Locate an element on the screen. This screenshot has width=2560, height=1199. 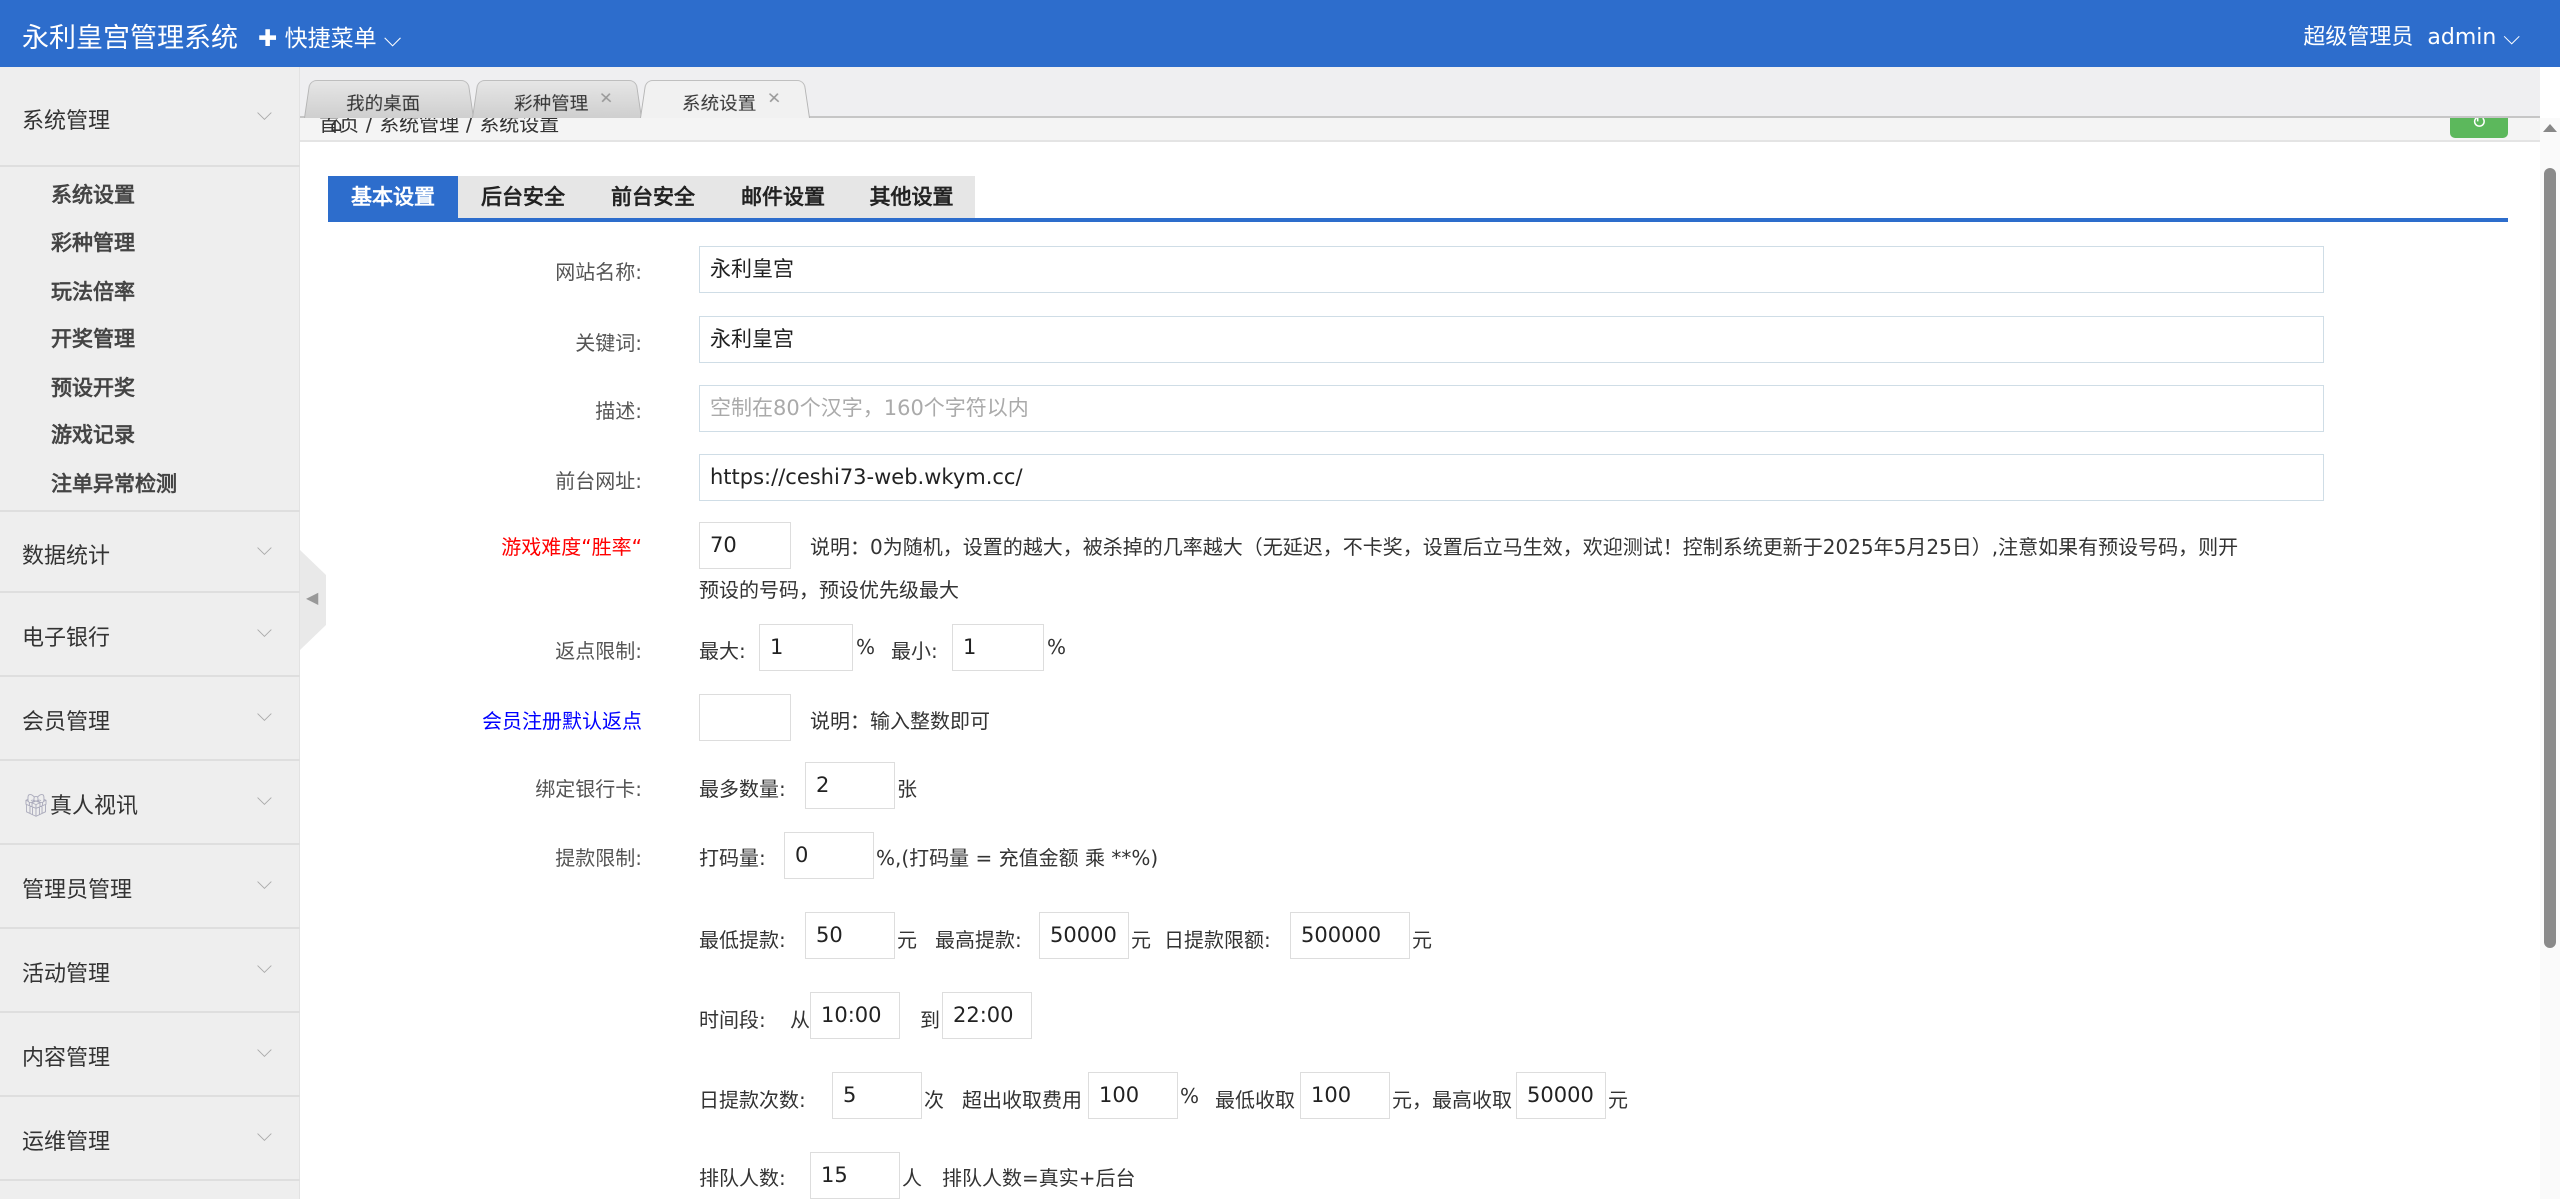
difficulty-note-2: 预设的号码，预设优先级最大 is located at coordinates (829, 590).